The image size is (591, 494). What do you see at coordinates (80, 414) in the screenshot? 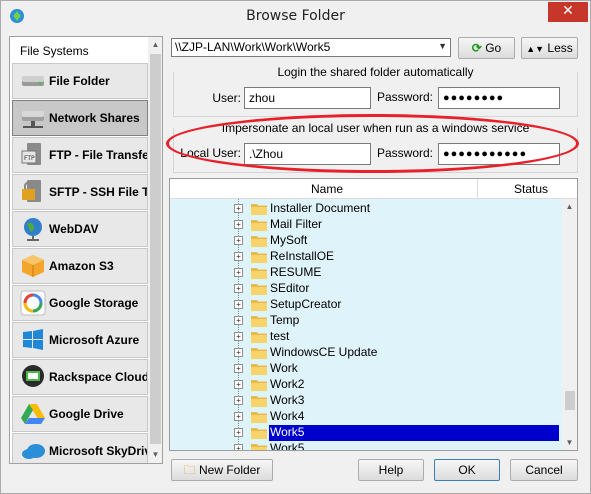
I see `fs-item-google-drive: Google Drive` at bounding box center [80, 414].